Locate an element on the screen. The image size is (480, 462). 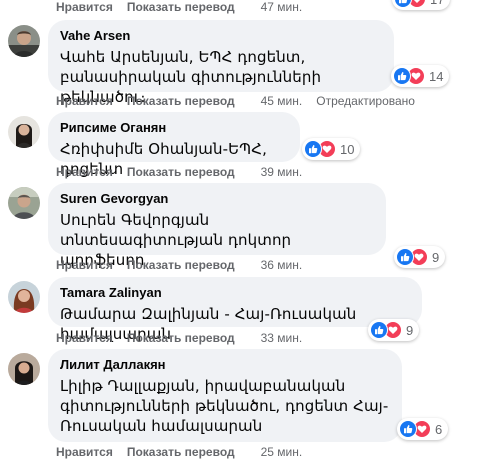
timestamp-link: 47 мин. is located at coordinates (282, 7).